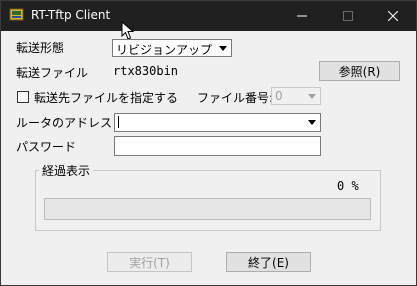  I want to click on title-bar: RT-Tftp Client, so click(208, 20).